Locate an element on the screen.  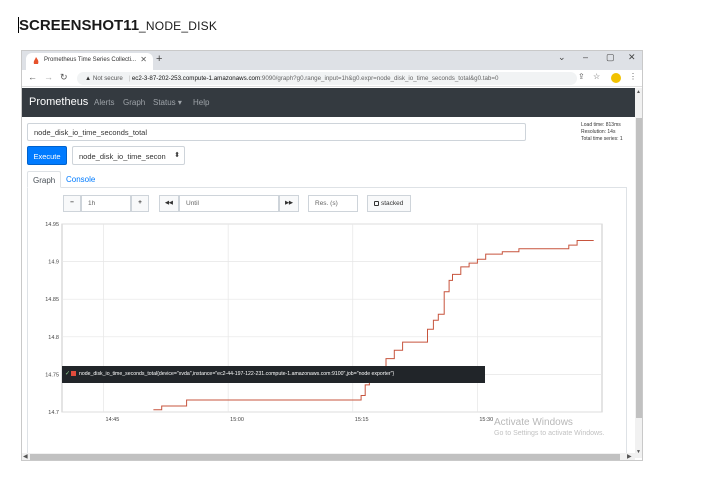
warning-icon: ▲ is located at coordinates (88, 78).